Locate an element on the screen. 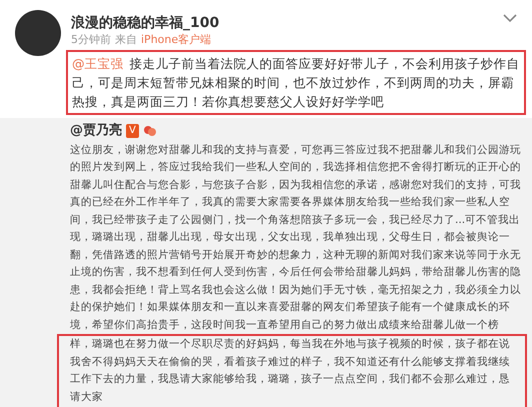 The width and height of the screenshot is (532, 407). chevron-down-icon is located at coordinates (510, 18).